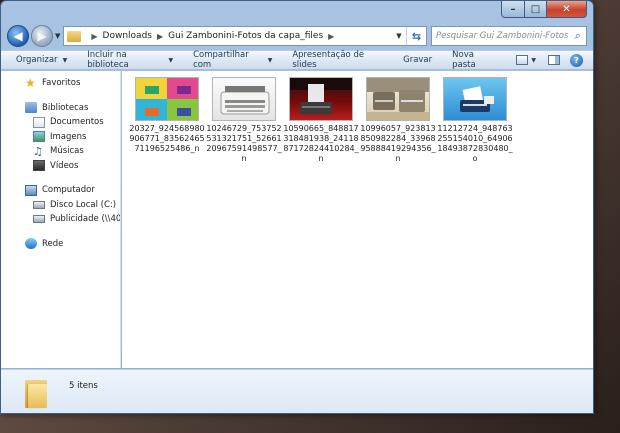 The image size is (620, 433). I want to click on nav-label: Publicidade (\\400fil, so click(85, 219).